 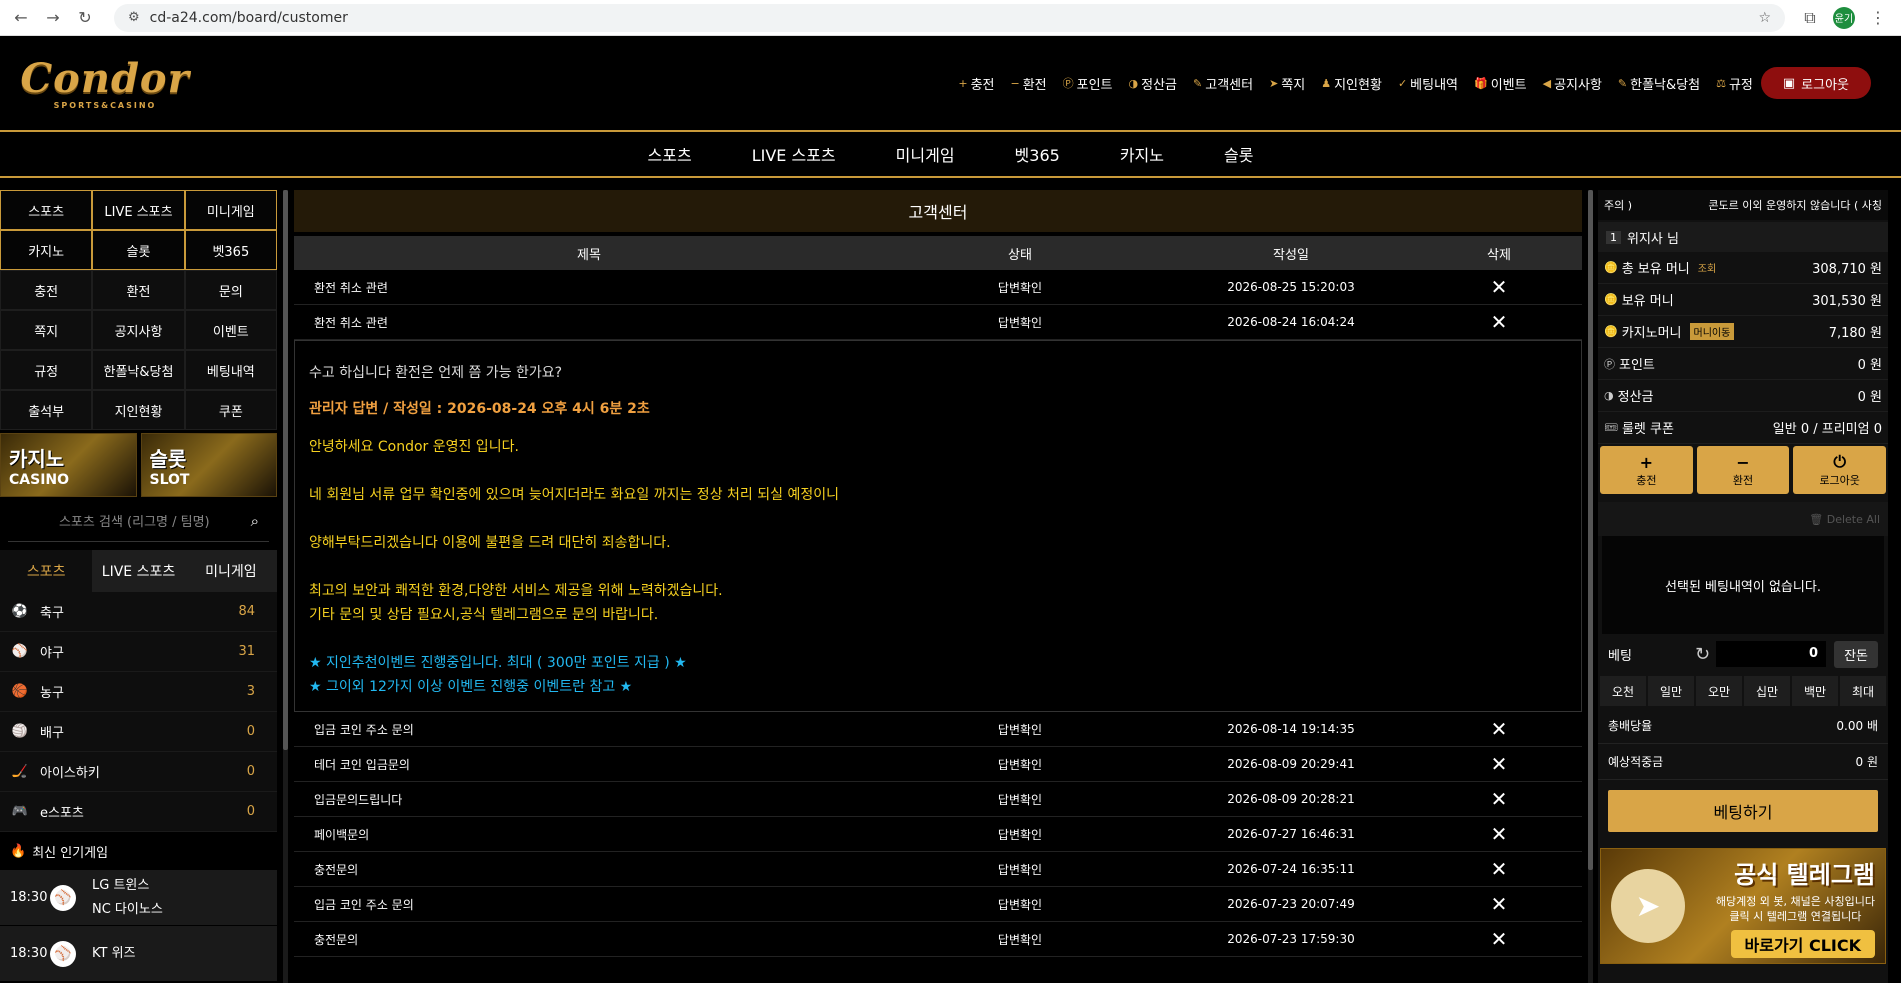 What do you see at coordinates (46, 410) in the screenshot?
I see `sidebar-menu-item: 출석부` at bounding box center [46, 410].